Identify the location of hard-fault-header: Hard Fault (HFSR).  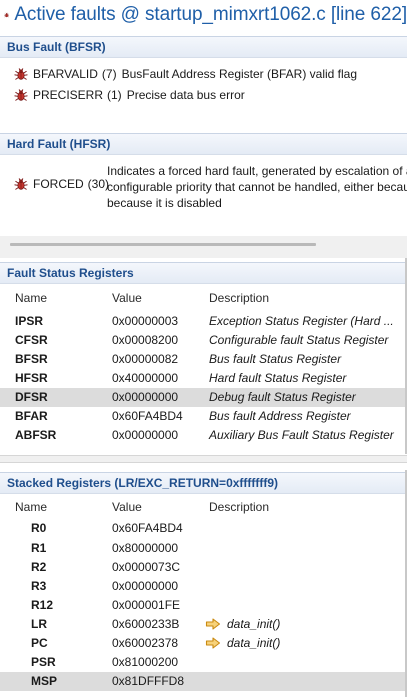
(203, 144).